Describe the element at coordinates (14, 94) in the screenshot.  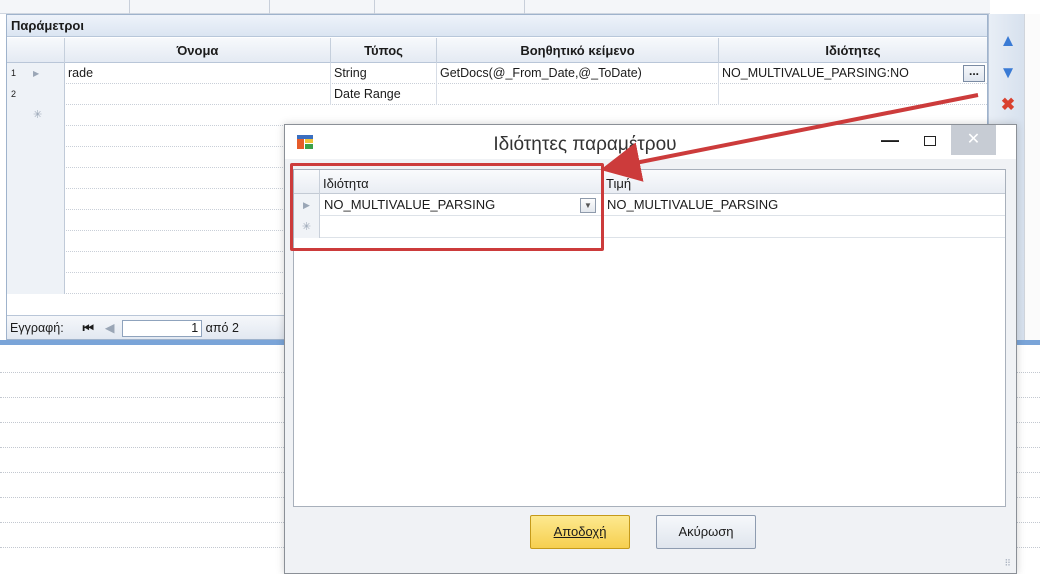
I see `row-number: 2` at that location.